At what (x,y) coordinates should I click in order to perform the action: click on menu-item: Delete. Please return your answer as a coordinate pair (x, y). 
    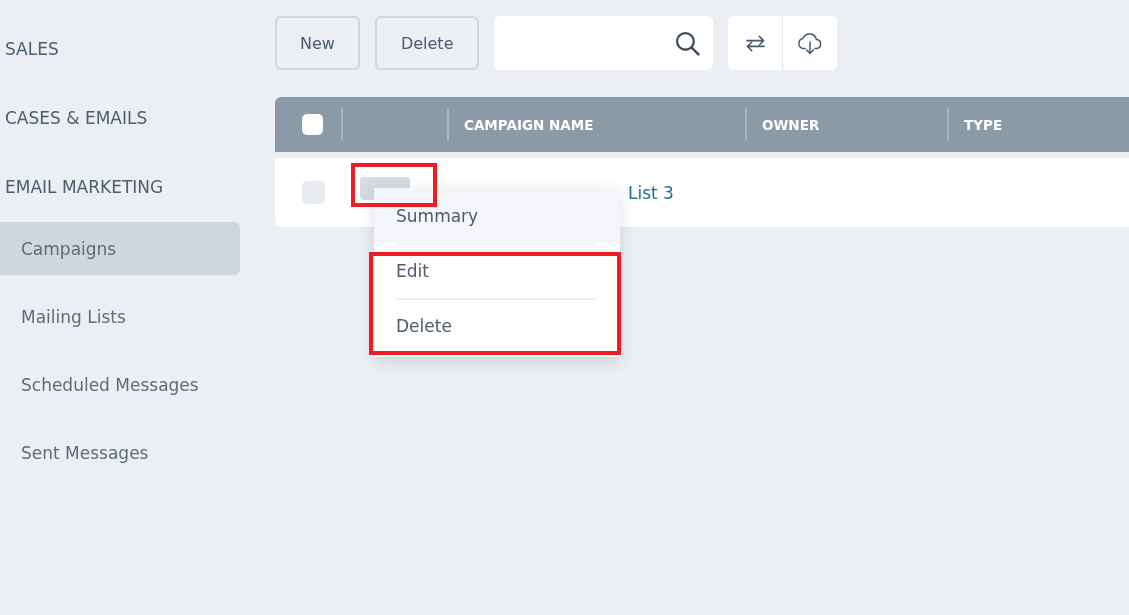
    Looking at the image, I should click on (497, 325).